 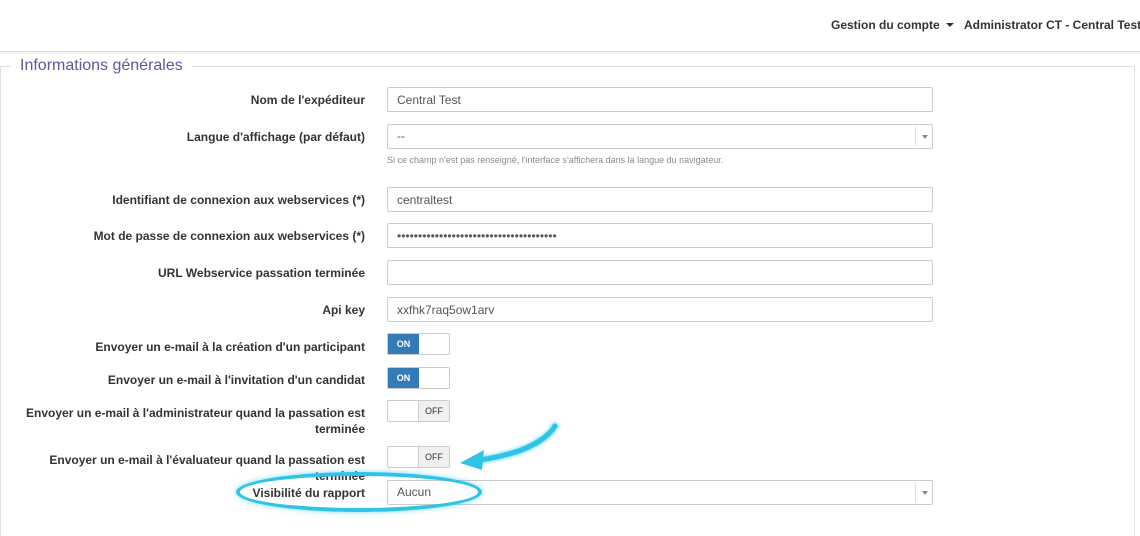 I want to click on account-menu-label: Gestion du compte, so click(x=885, y=25).